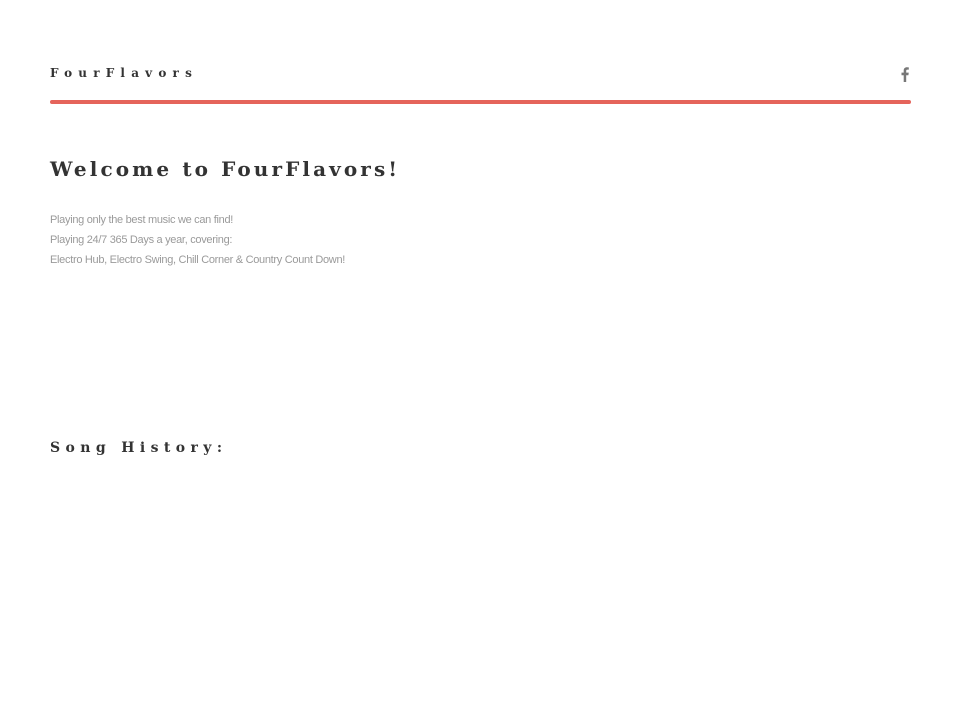 The width and height of the screenshot is (960, 720). I want to click on facebook-icon, so click(905, 74).